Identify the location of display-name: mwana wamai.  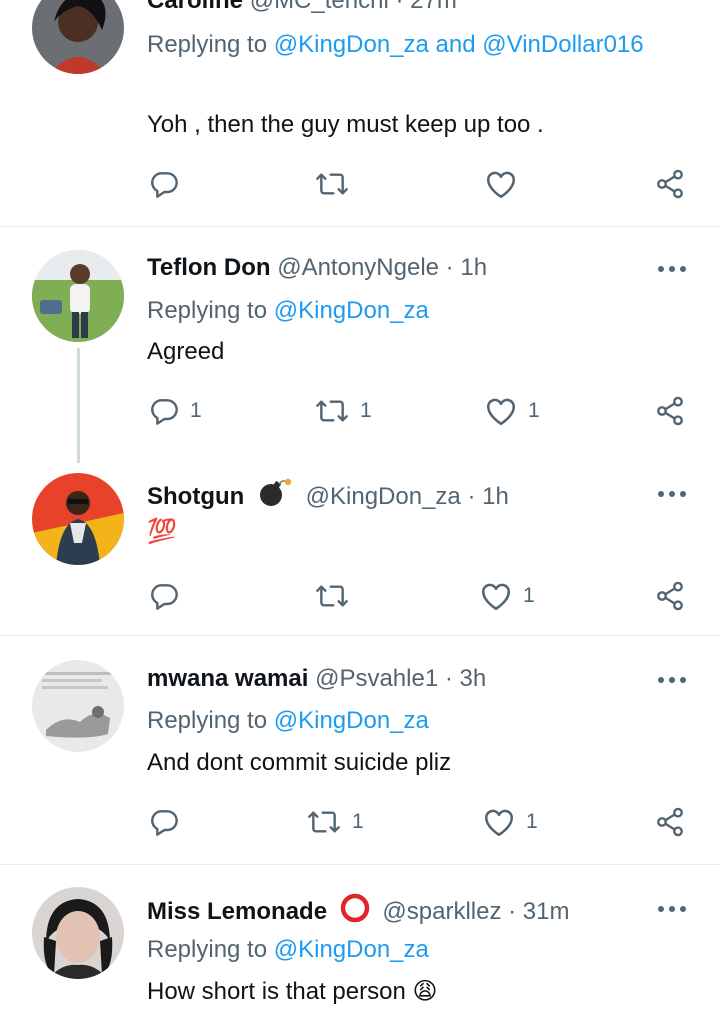
(227, 678).